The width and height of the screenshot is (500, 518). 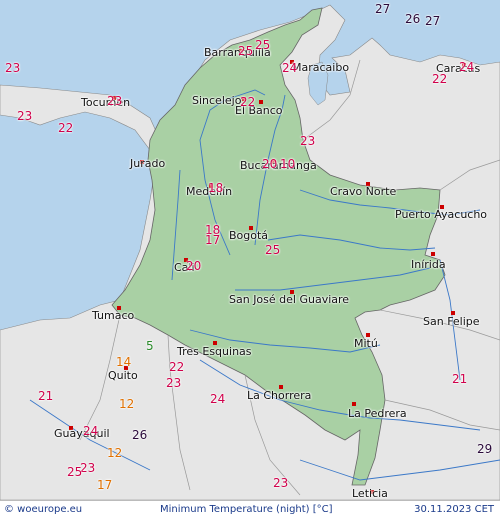 What do you see at coordinates (124, 362) in the screenshot?
I see `temperature-value: 14` at bounding box center [124, 362].